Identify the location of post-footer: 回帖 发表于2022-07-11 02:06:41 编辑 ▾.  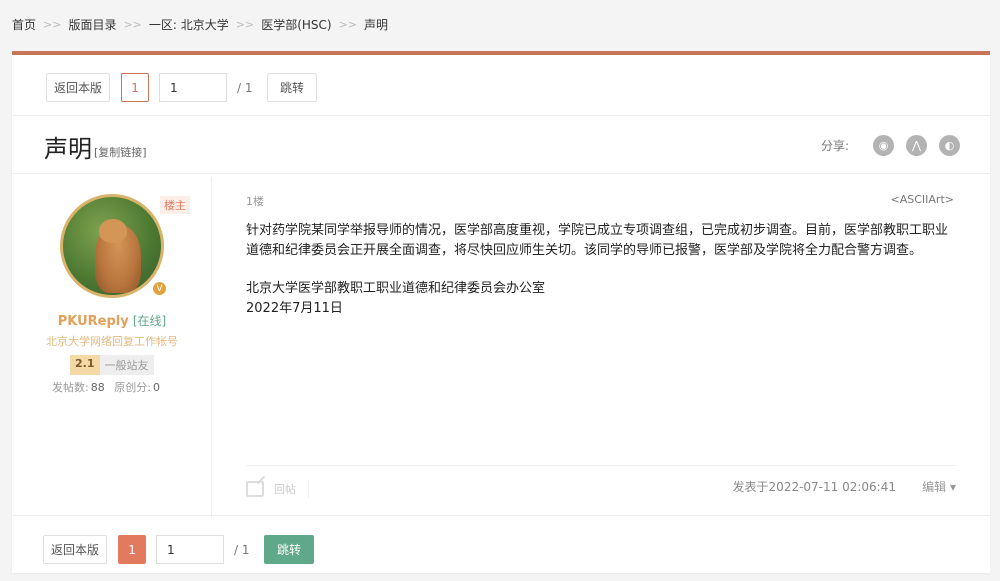
(601, 485).